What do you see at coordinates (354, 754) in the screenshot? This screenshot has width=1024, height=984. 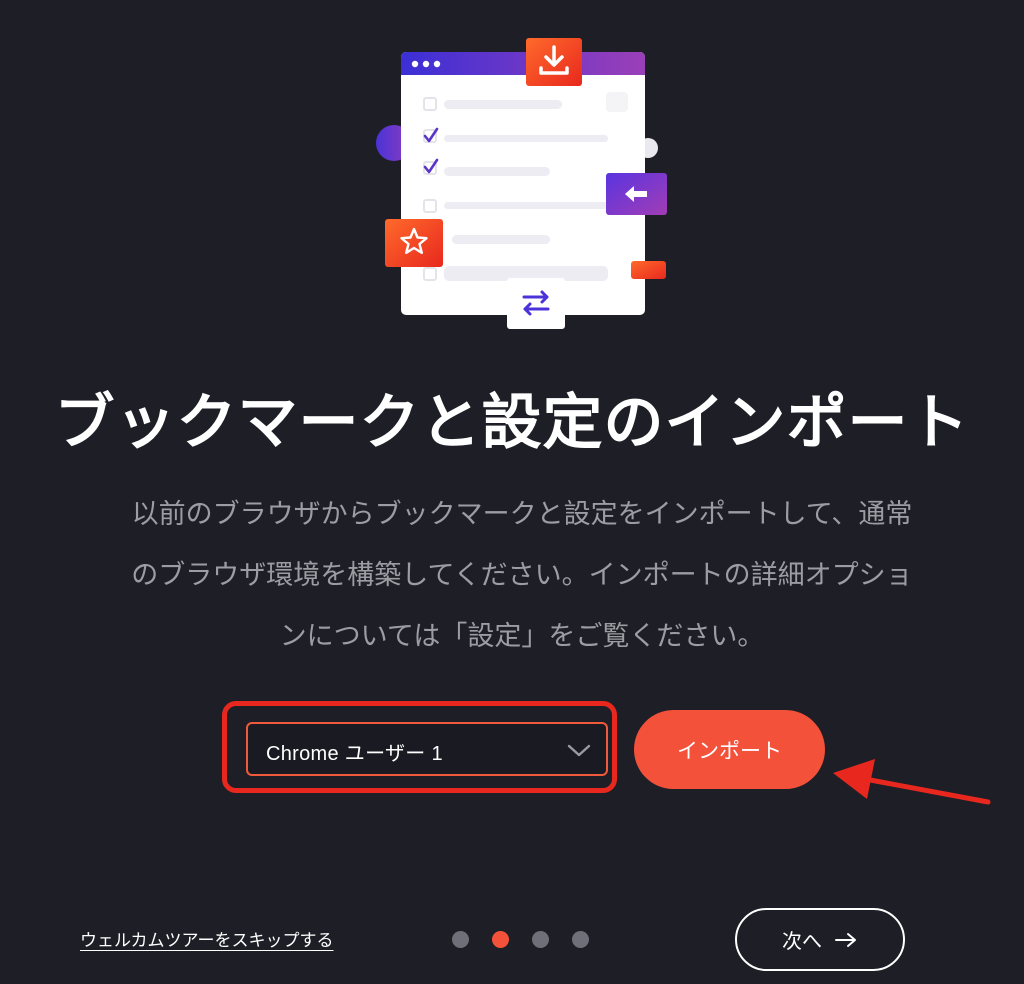 I see `selected-profile-value: Chrome ユーザー 1` at bounding box center [354, 754].